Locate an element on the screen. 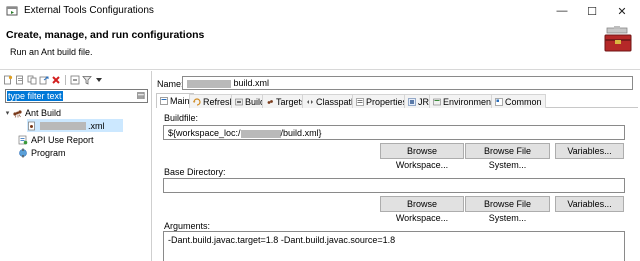 This screenshot has height=261, width=640. eclipse-app-icon is located at coordinates (12, 11).